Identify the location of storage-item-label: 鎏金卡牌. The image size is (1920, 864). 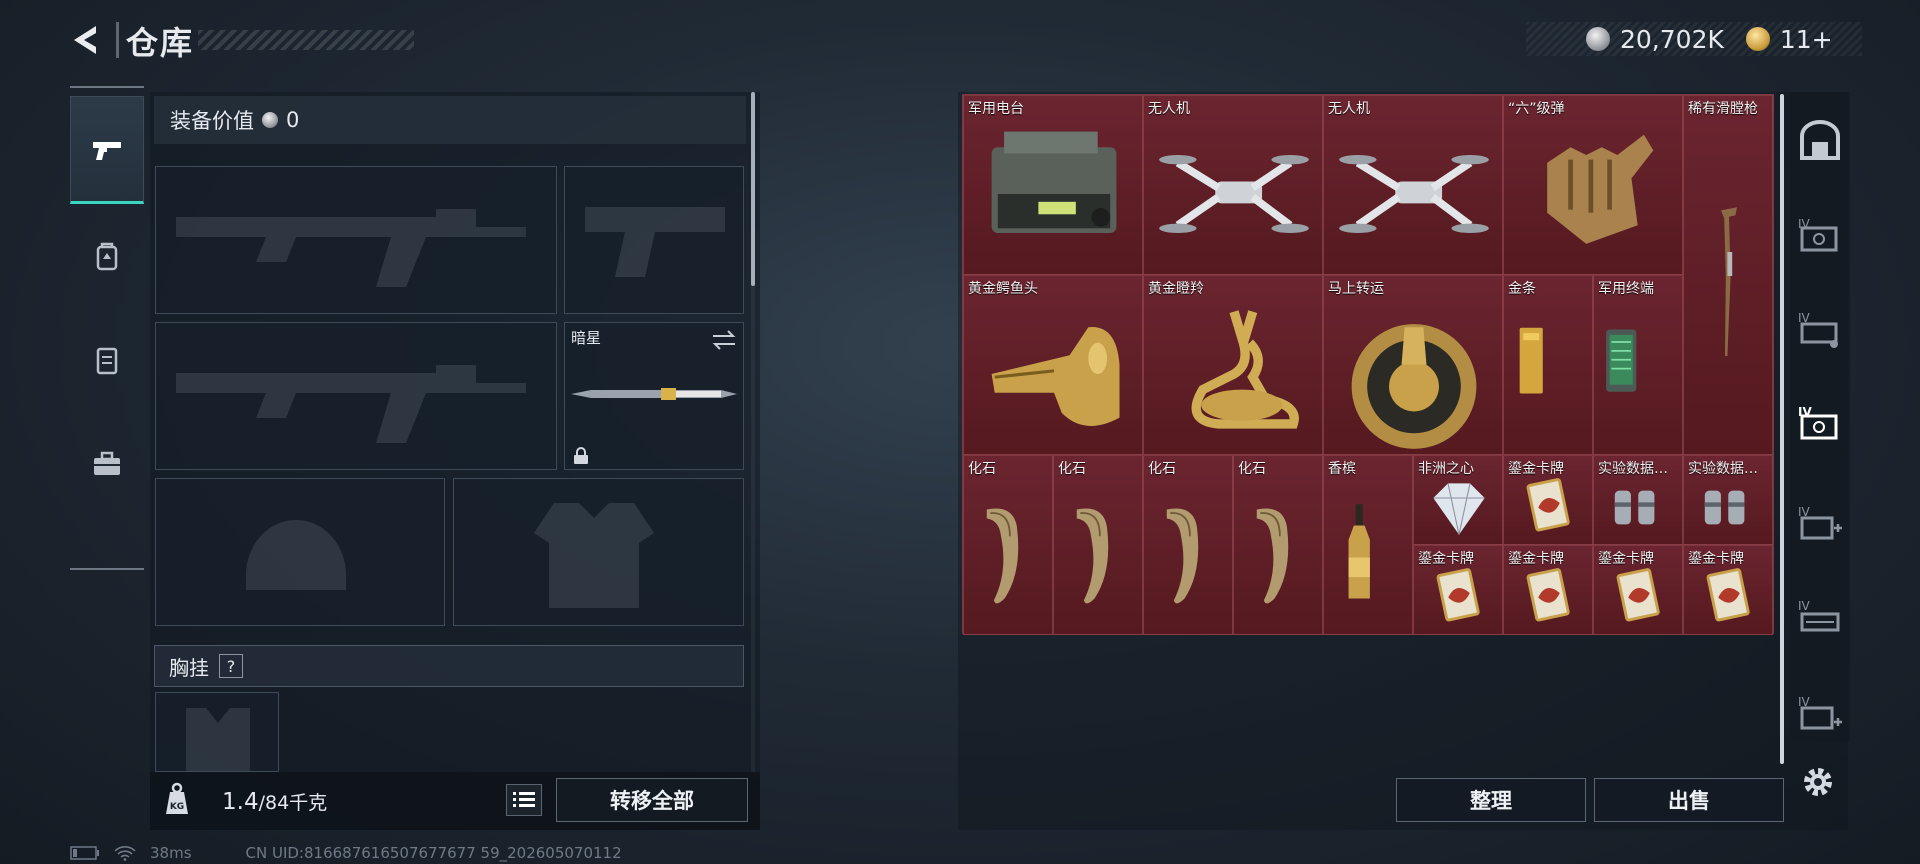
(1536, 559).